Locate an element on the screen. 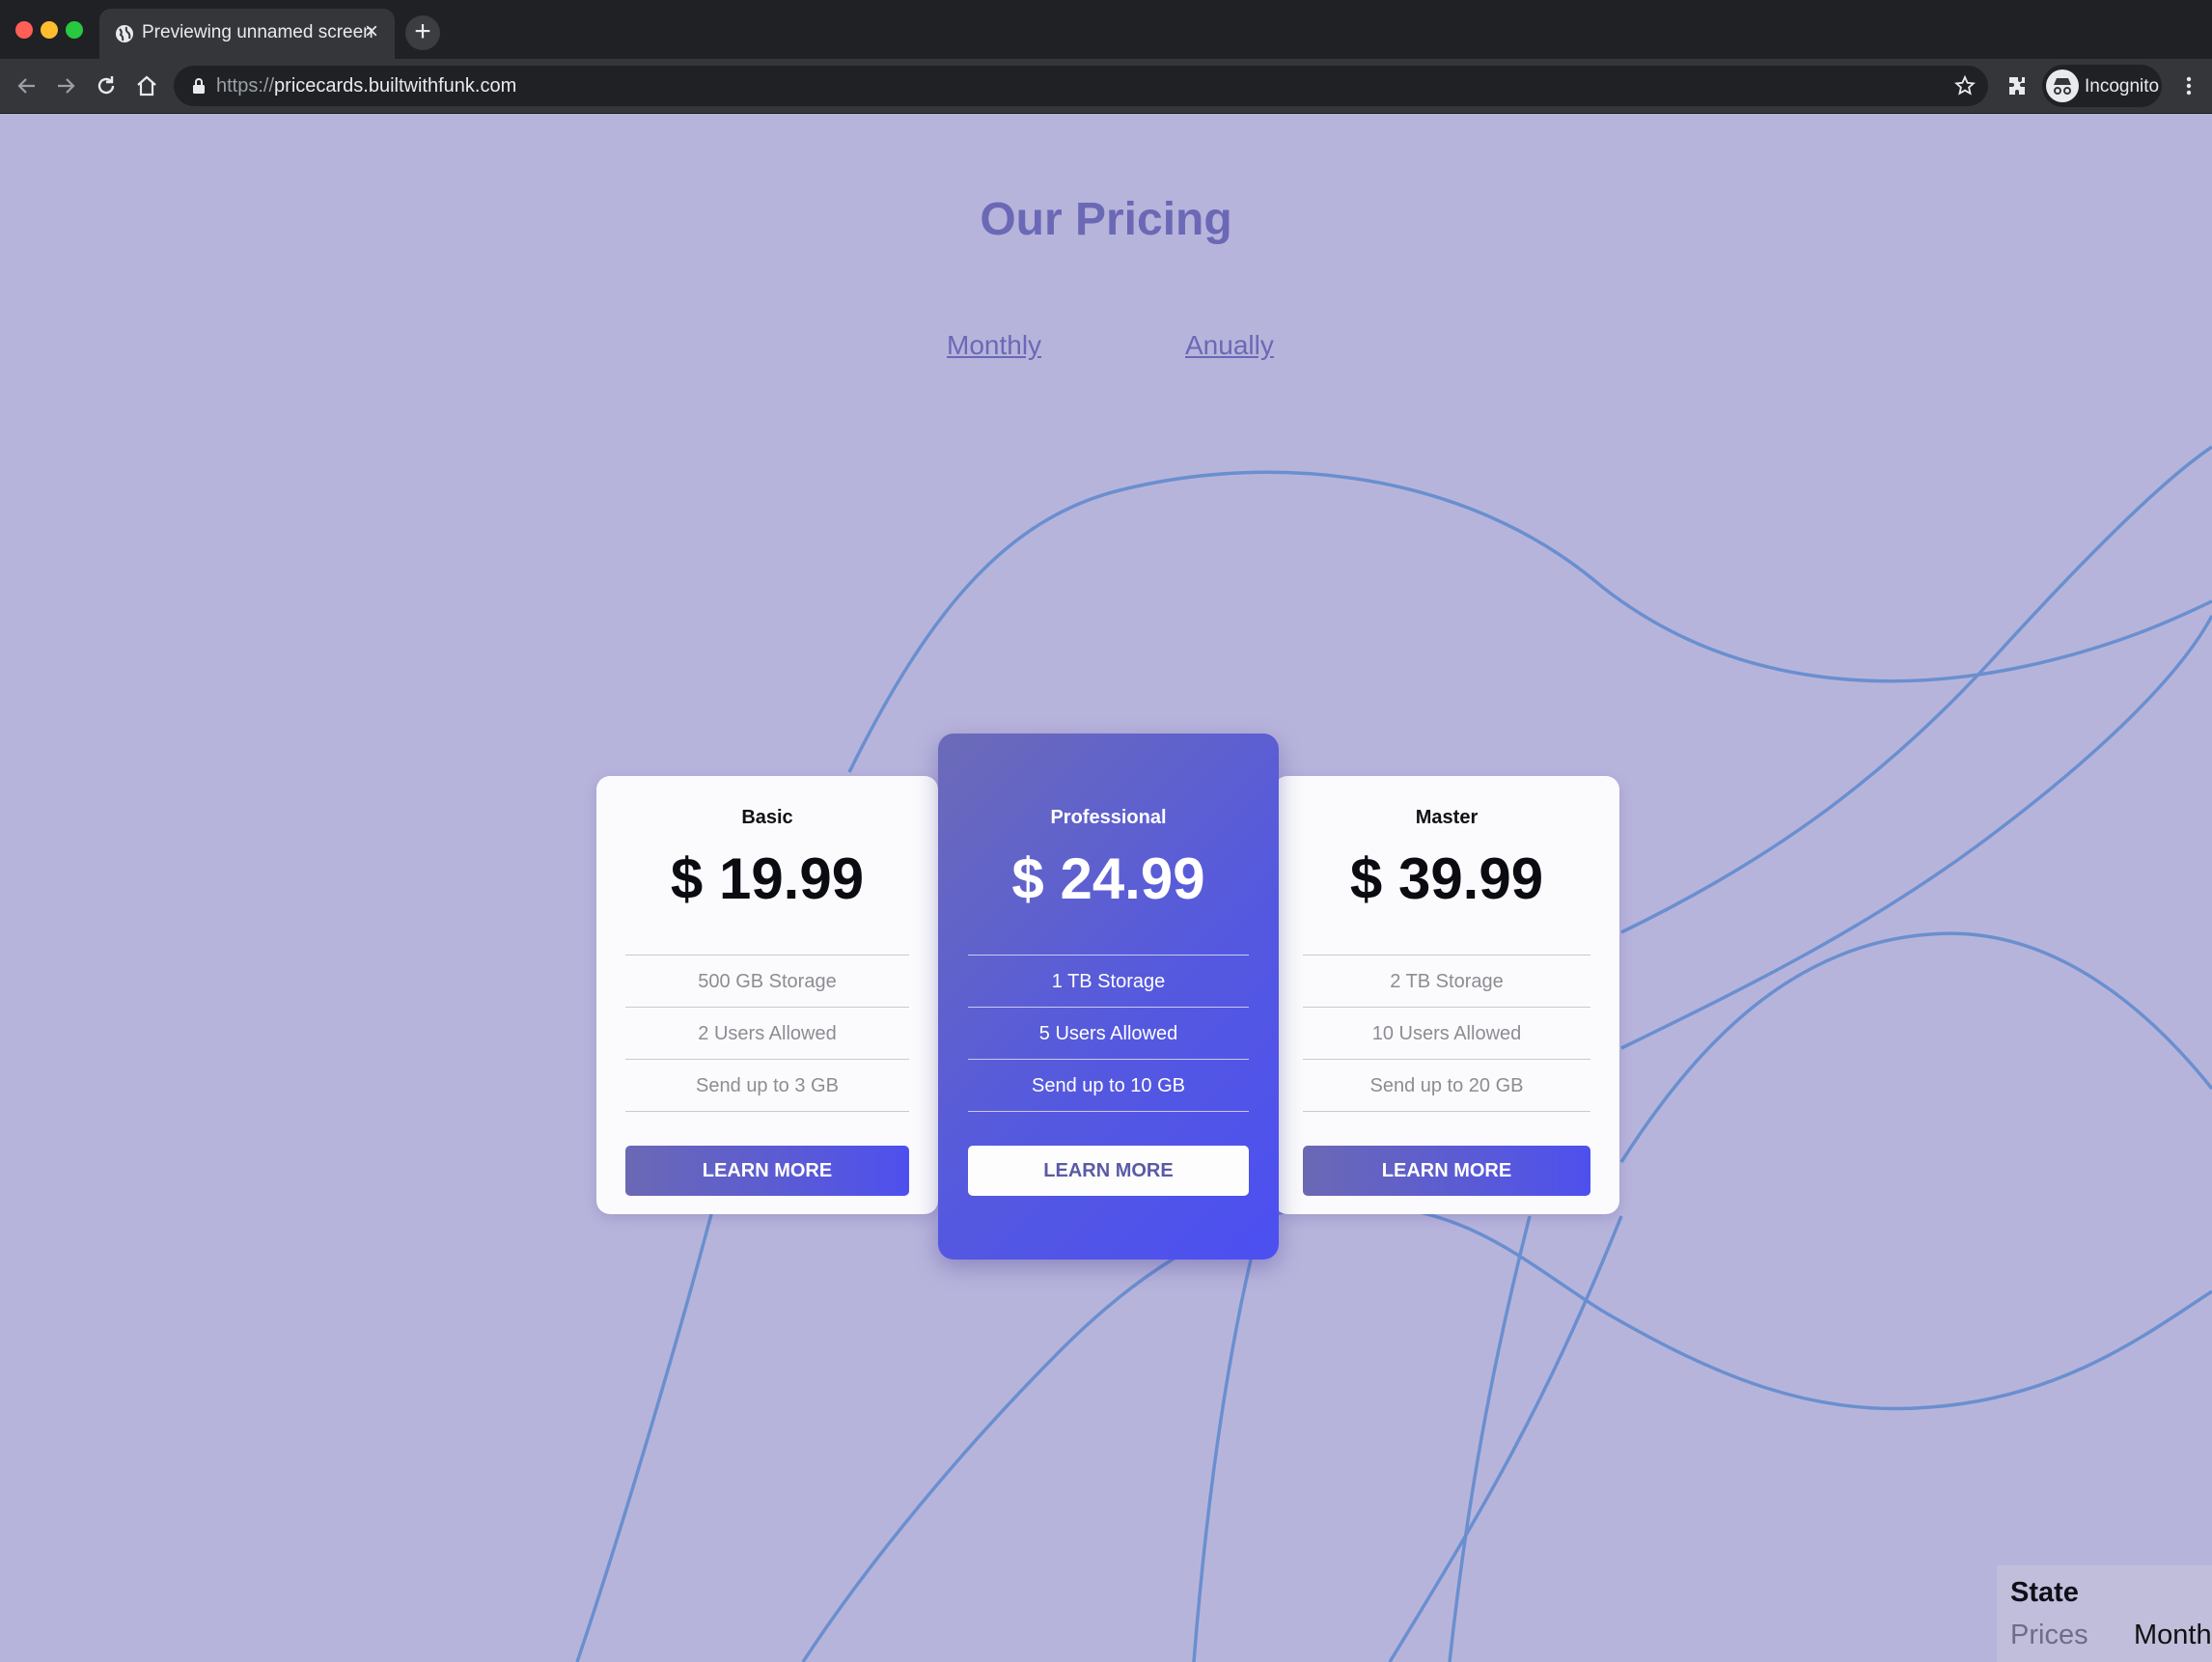 Image resolution: width=2212 pixels, height=1662 pixels. plan-name: Basic is located at coordinates (767, 817).